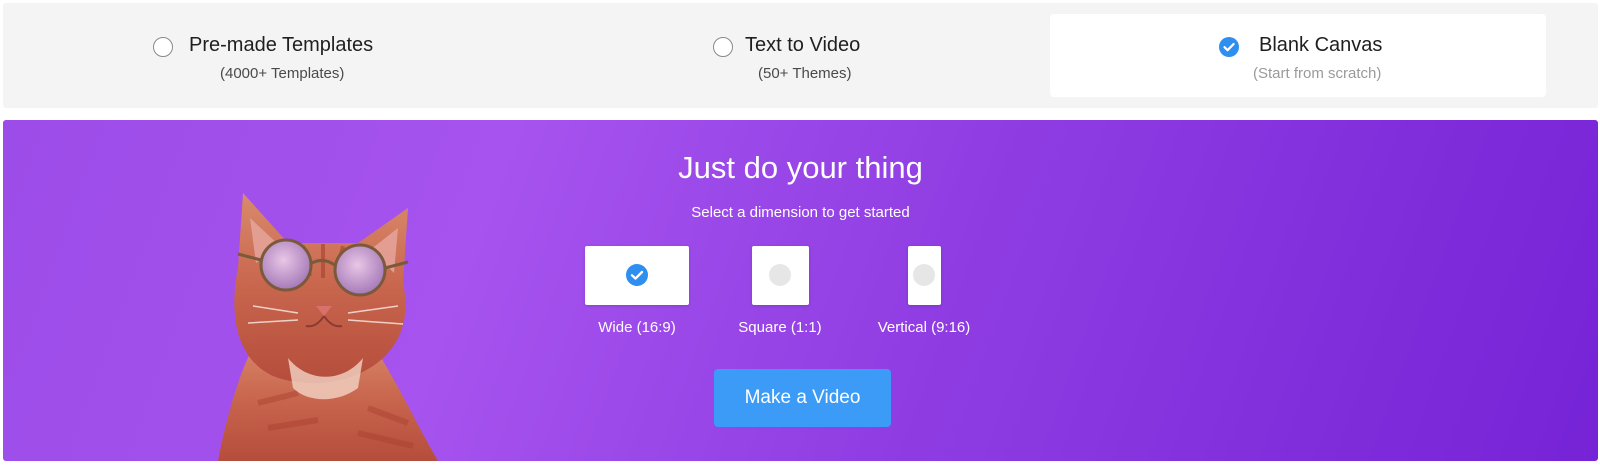 This screenshot has width=1600, height=467. I want to click on mode-subtitle: (Start from scratch), so click(1317, 73).